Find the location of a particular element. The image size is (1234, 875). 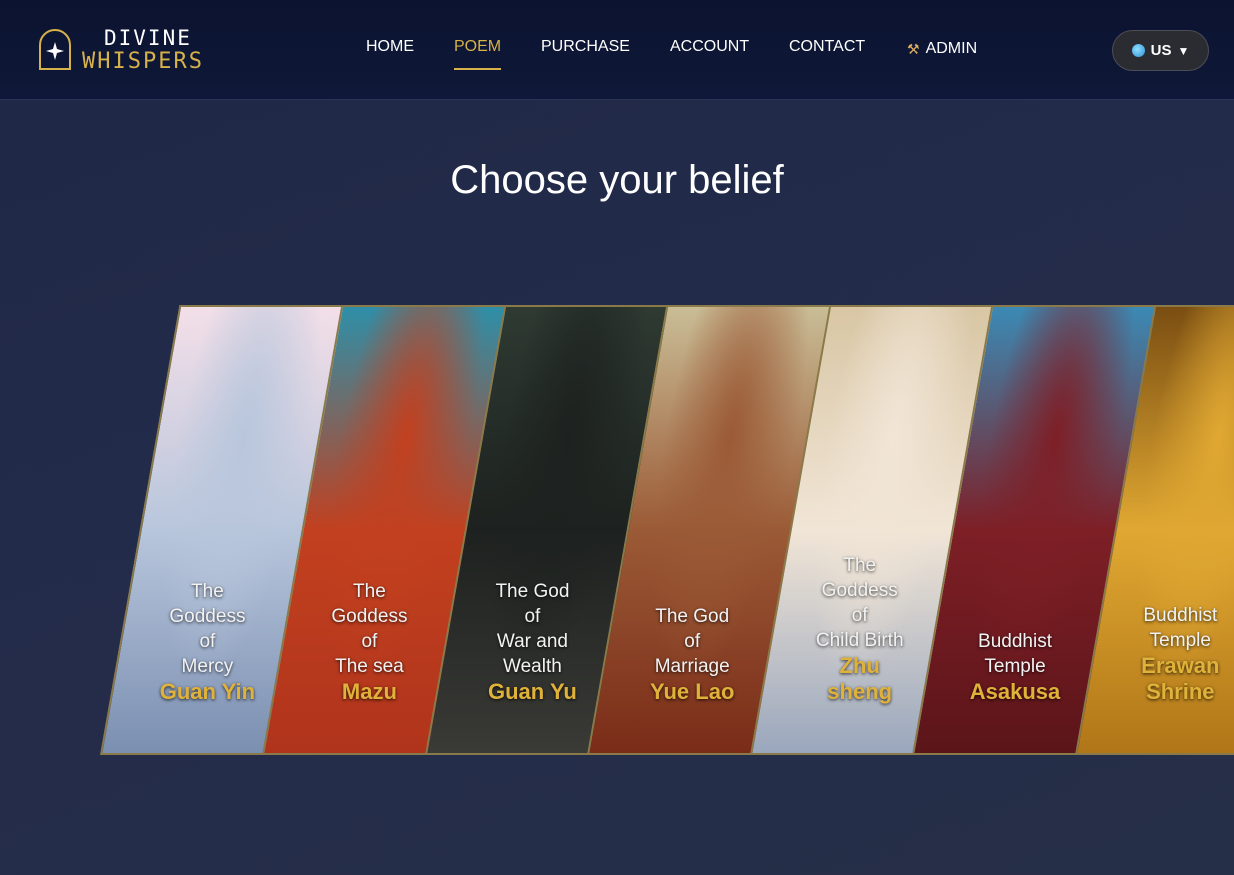

nav-contact: CONTACT is located at coordinates (827, 47).